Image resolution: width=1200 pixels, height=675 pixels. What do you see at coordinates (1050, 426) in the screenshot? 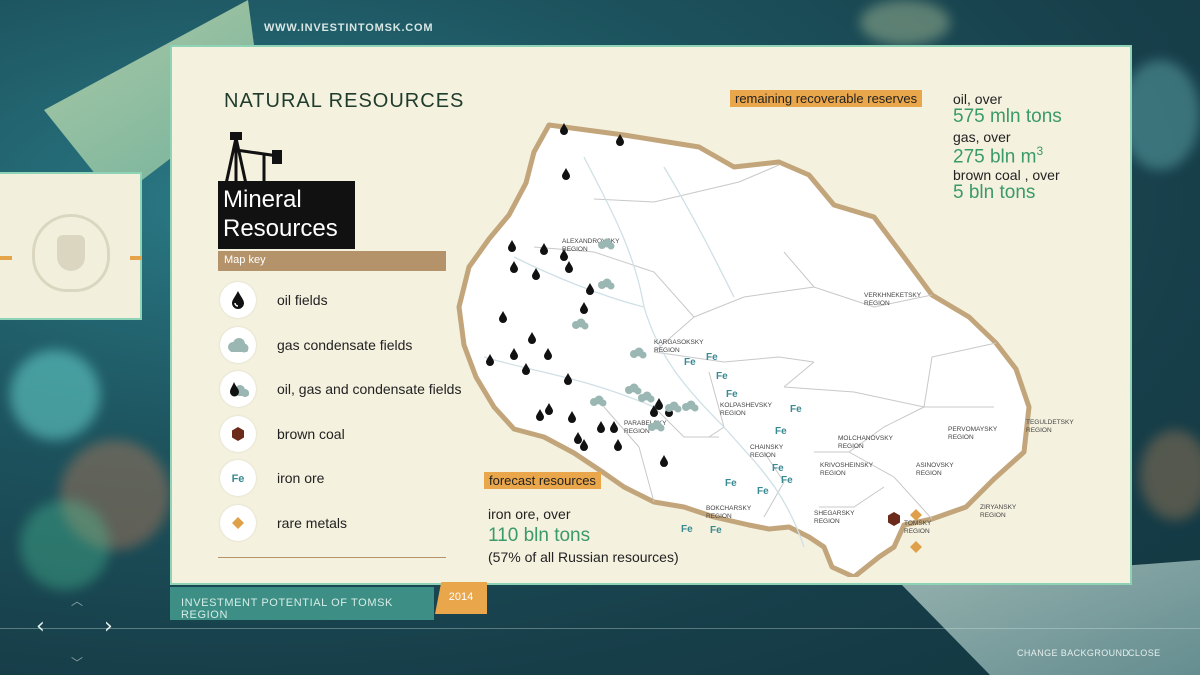
I see `region-label: TEGULDETSKY REGION` at bounding box center [1050, 426].